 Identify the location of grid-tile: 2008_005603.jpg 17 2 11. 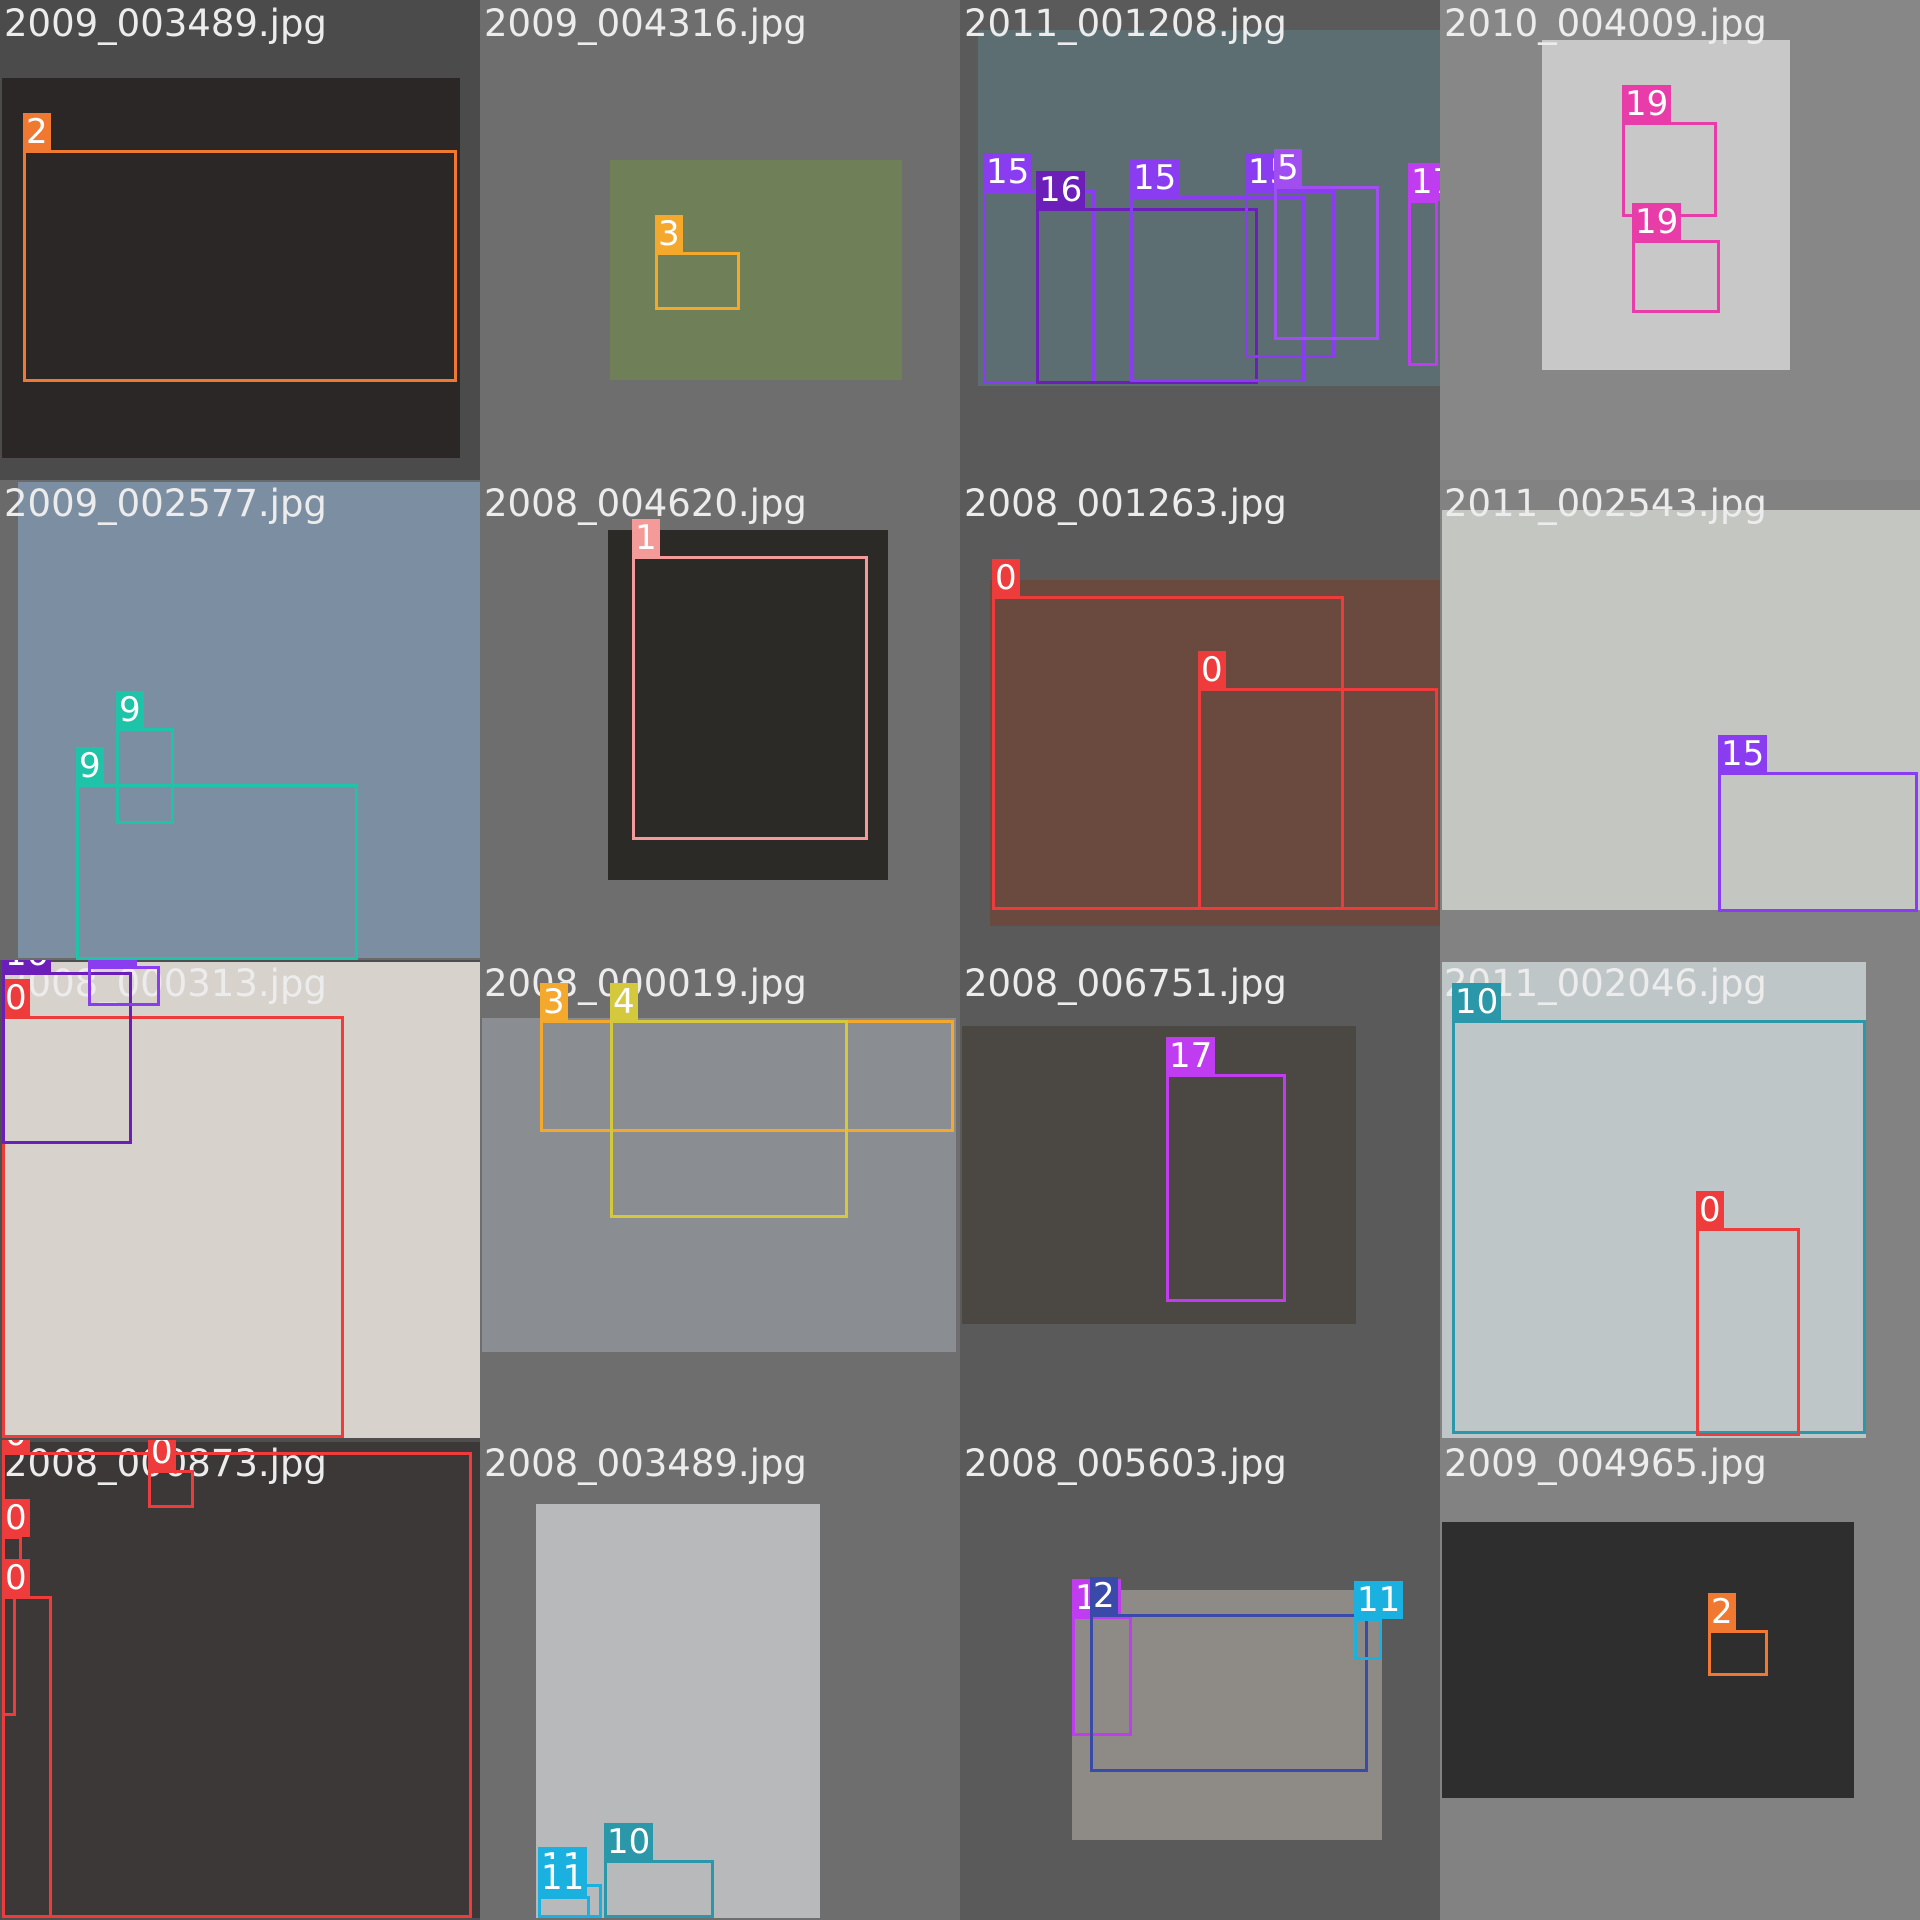
(1200, 1680).